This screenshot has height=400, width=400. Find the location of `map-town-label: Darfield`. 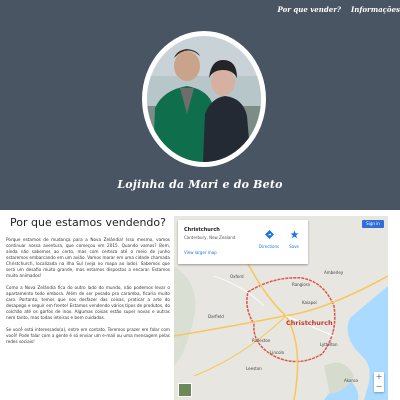

map-town-label: Darfield is located at coordinates (216, 316).